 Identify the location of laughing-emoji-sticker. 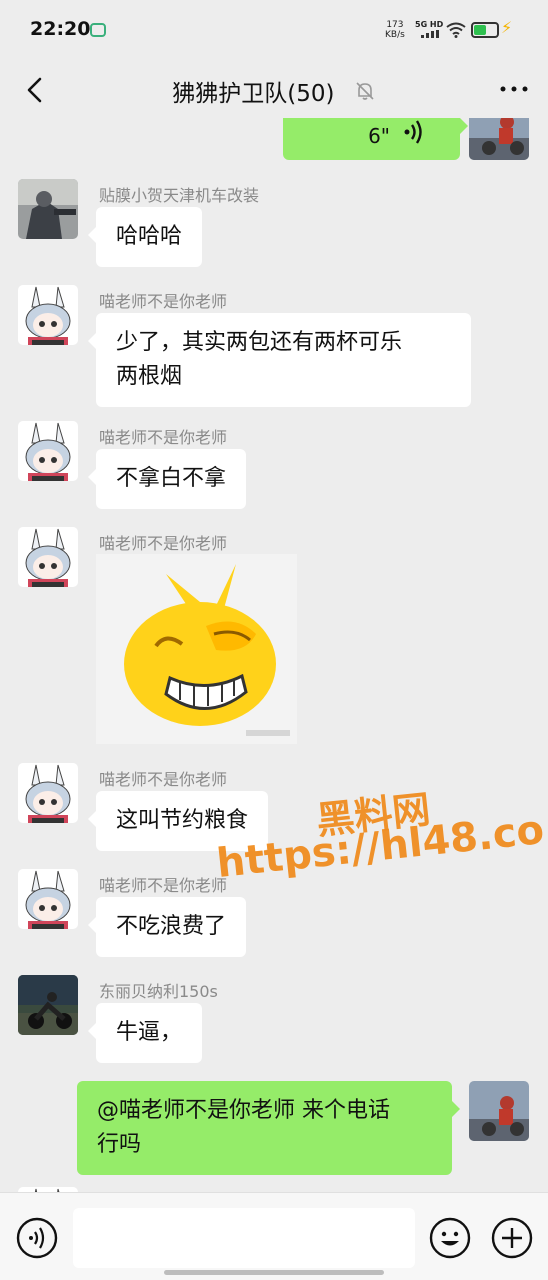
(196, 649).